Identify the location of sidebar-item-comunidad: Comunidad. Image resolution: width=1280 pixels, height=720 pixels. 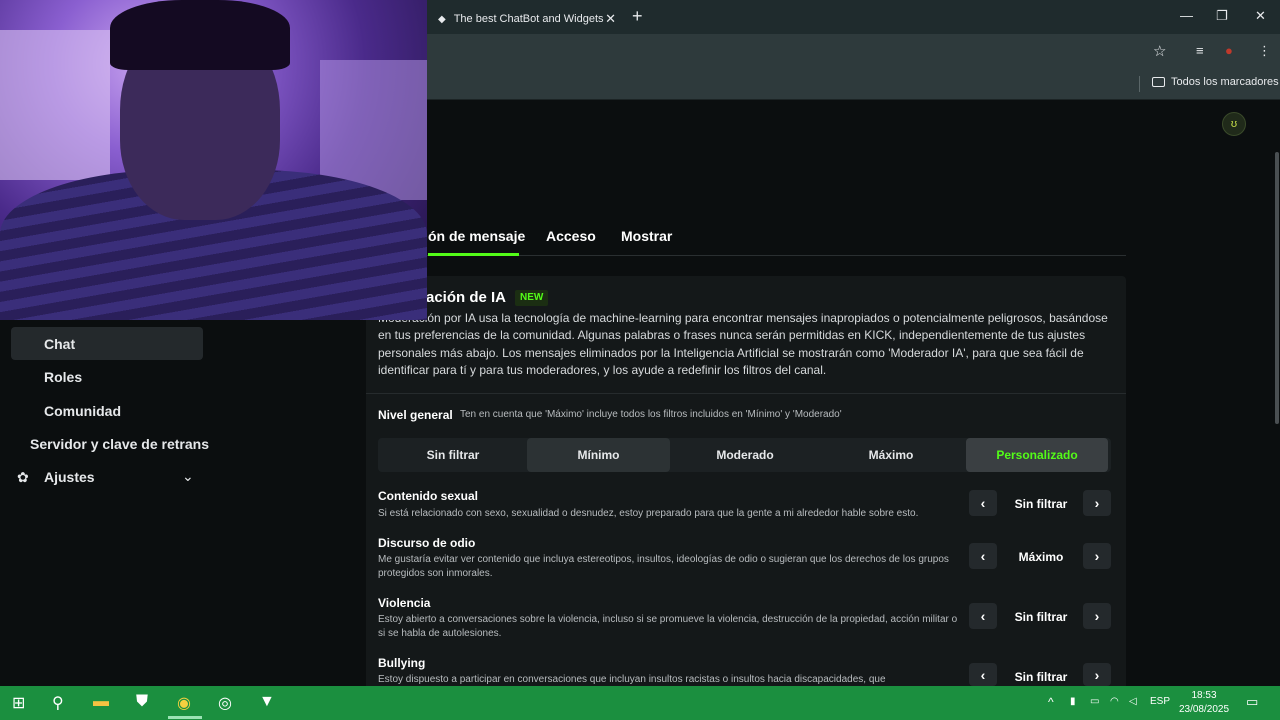
(82, 411).